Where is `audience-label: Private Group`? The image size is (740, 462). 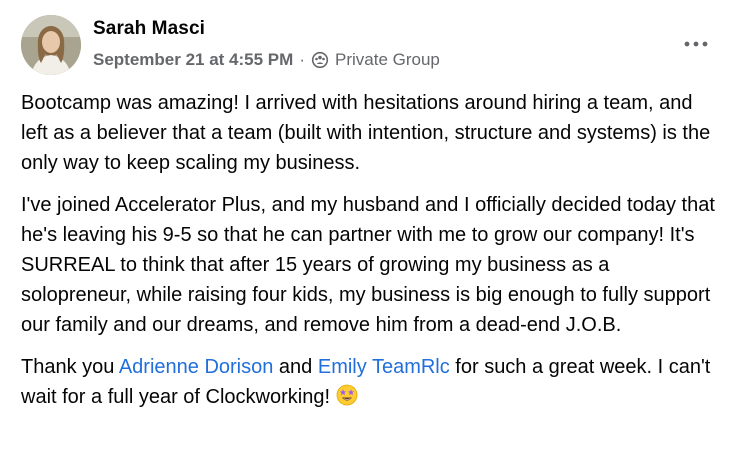 audience-label: Private Group is located at coordinates (387, 59).